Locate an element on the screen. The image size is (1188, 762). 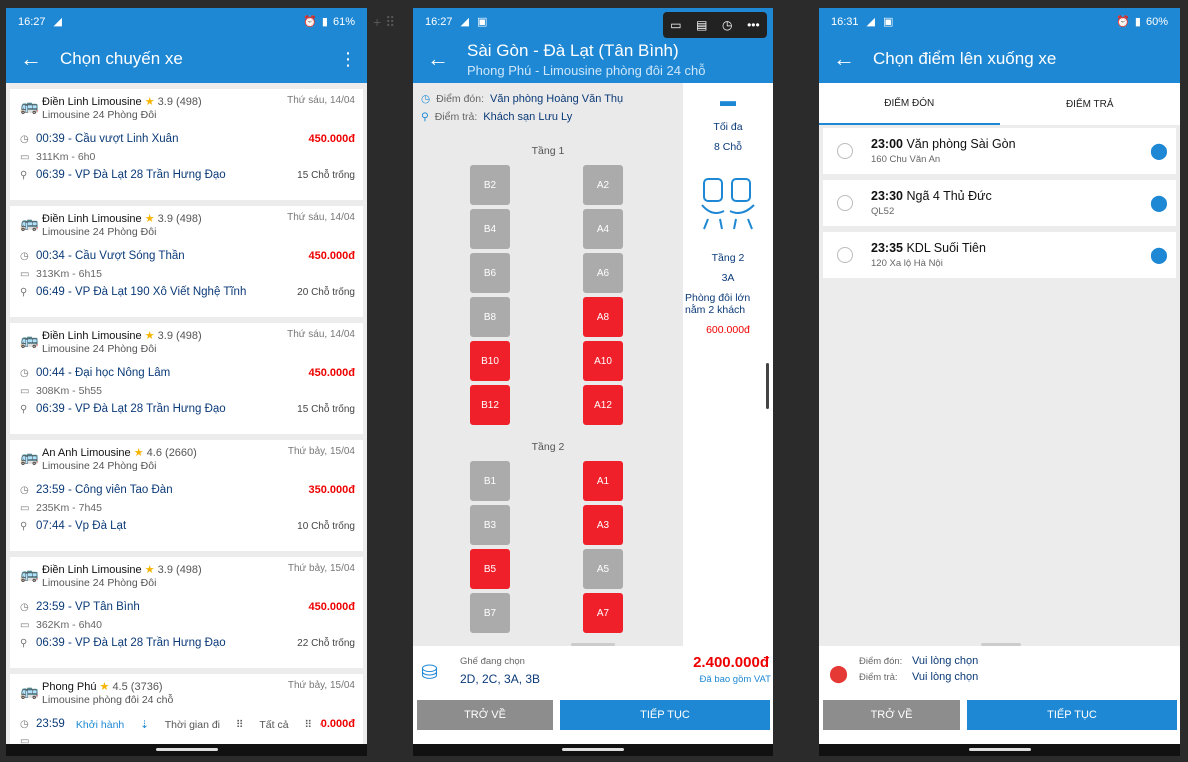
stop-time: 23:30 is located at coordinates (887, 196).